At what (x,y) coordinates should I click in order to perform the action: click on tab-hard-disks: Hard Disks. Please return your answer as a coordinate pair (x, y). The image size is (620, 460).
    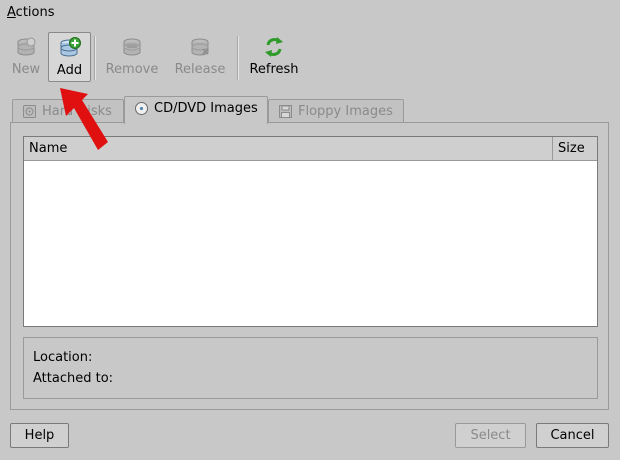
    Looking at the image, I should click on (68, 111).